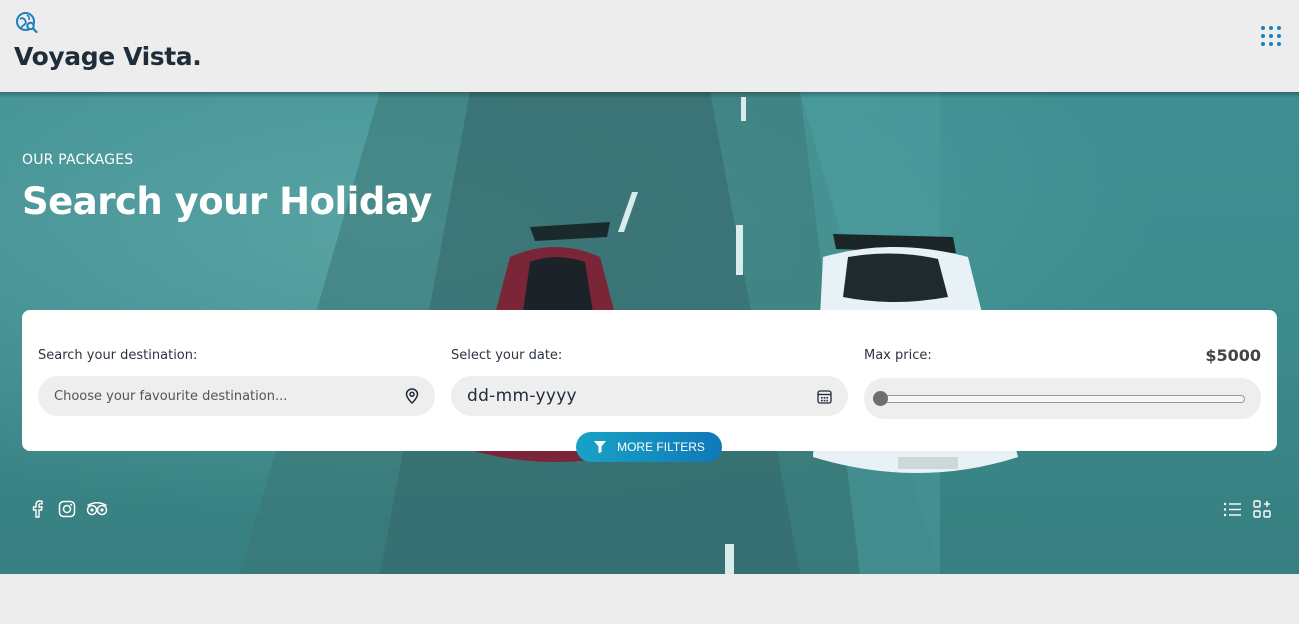 The height and width of the screenshot is (624, 1299). I want to click on date-label: Select your date:, so click(507, 355).